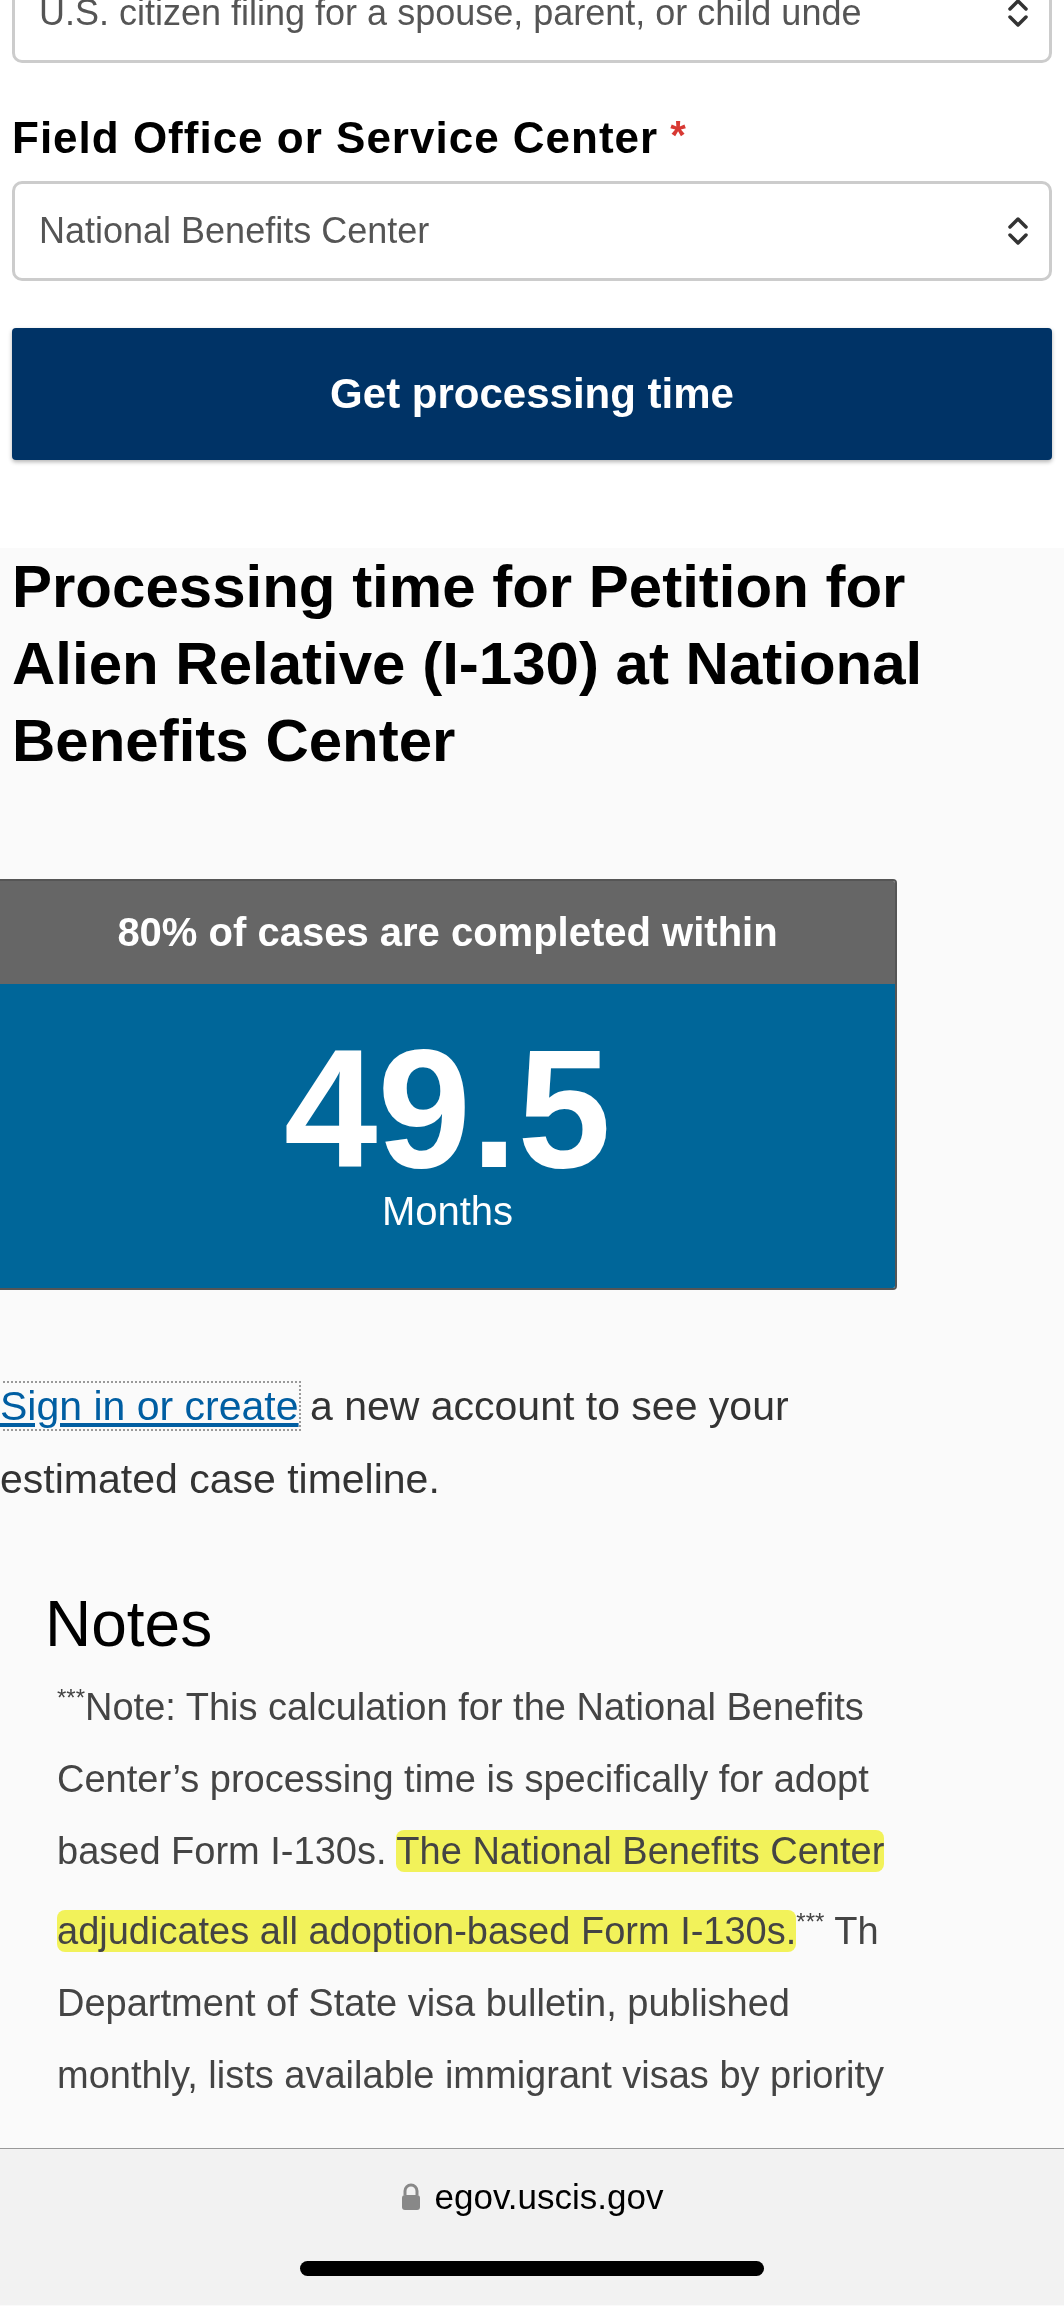  What do you see at coordinates (335, 138) in the screenshot?
I see `field-label: Field Office or Service Center` at bounding box center [335, 138].